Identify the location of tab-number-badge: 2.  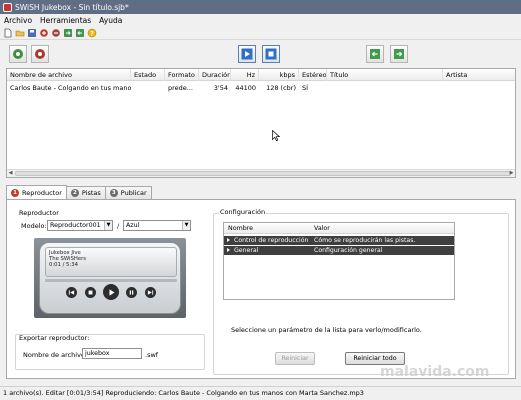
(74, 193).